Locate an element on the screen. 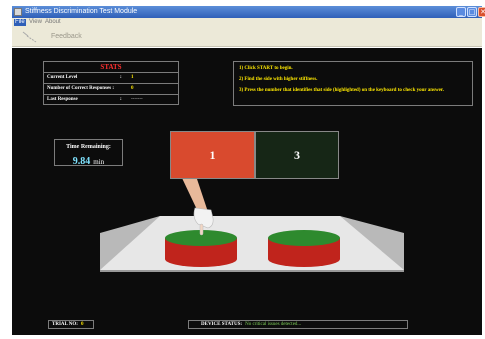 The image size is (485, 339). stats-row-last-response: Last Response : ------- is located at coordinates (111, 100).